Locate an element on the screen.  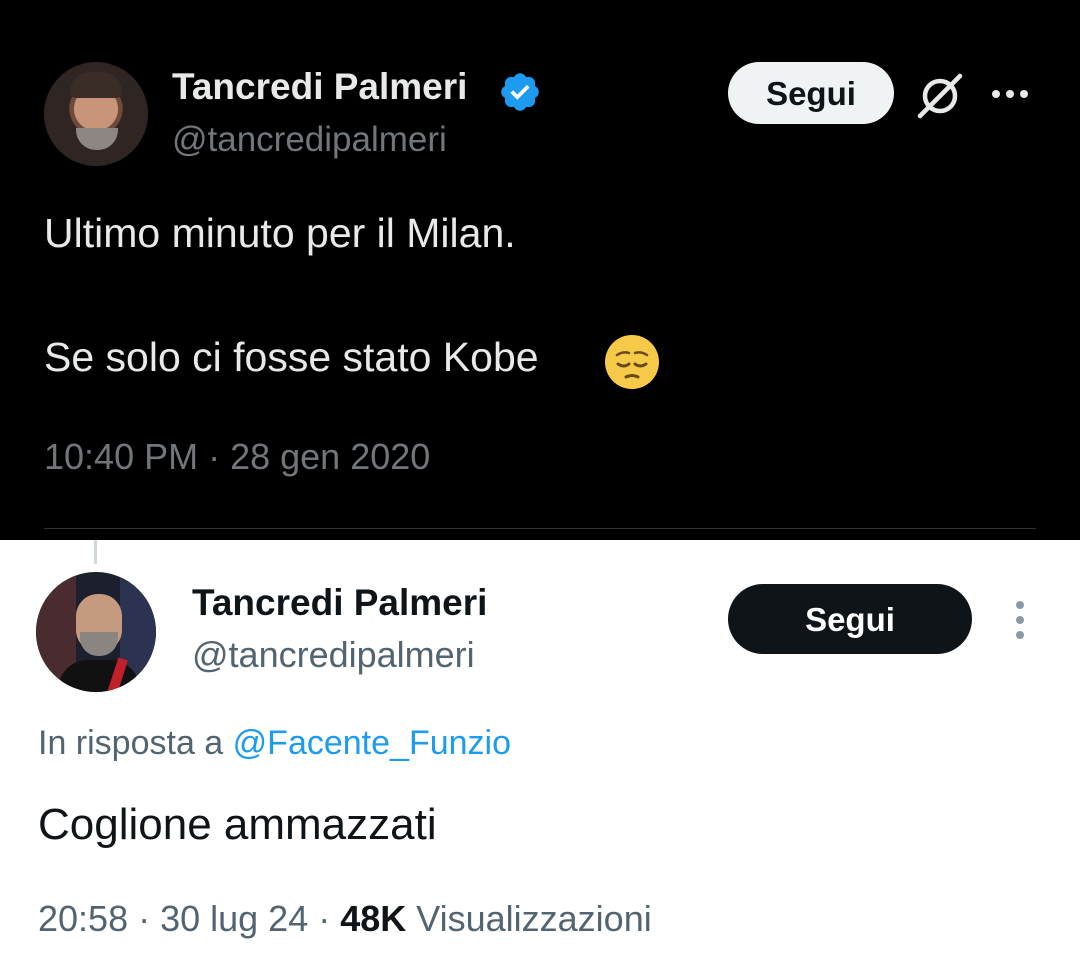
pensive-face-icon is located at coordinates (632, 362).